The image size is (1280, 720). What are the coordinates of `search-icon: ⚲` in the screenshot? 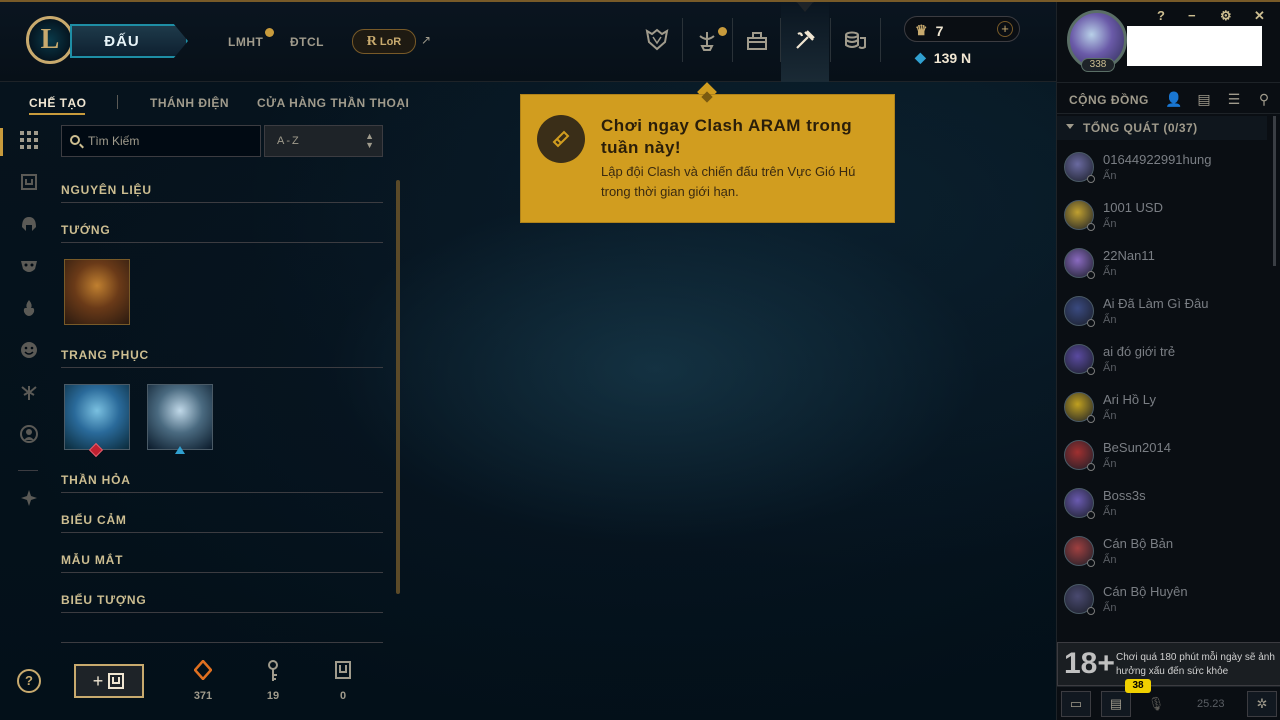 It's located at (1264, 99).